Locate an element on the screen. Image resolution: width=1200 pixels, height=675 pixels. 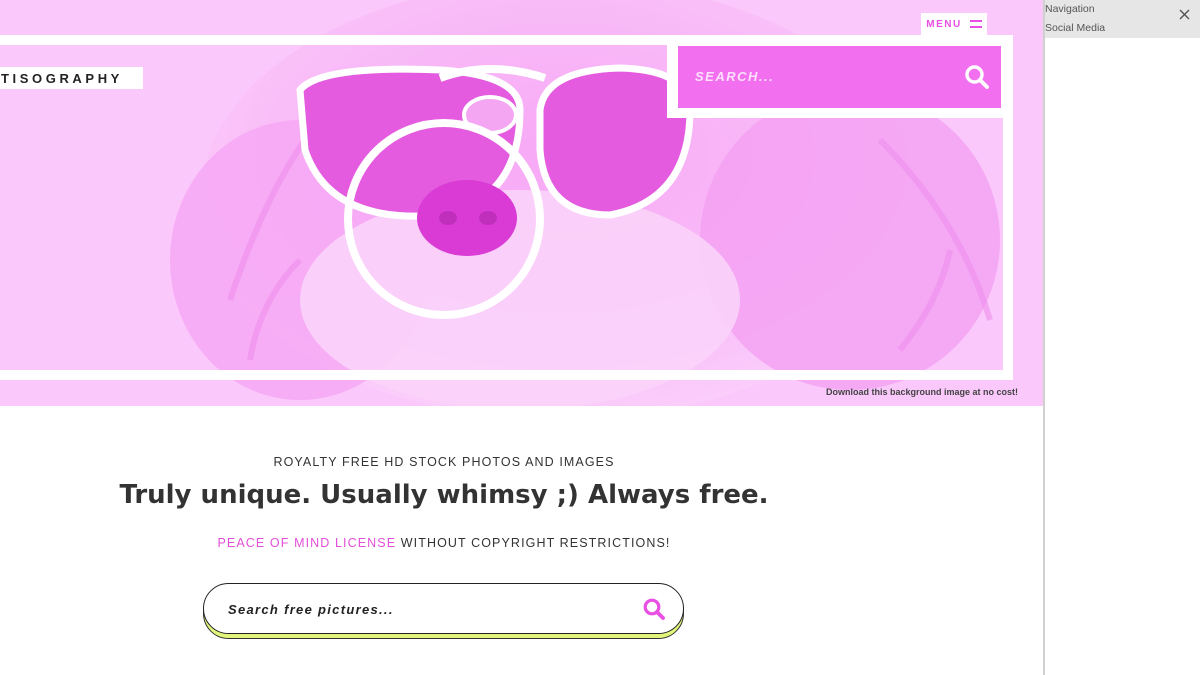
main-search-box is located at coordinates (443, 608).